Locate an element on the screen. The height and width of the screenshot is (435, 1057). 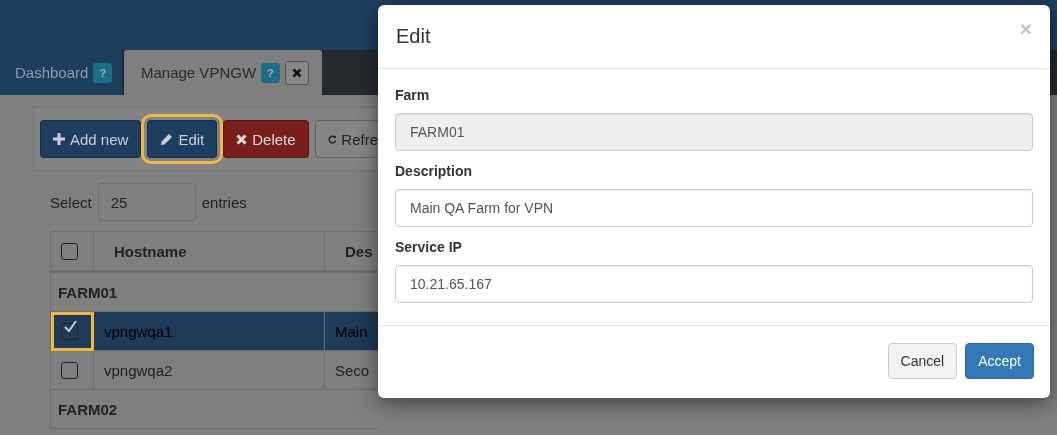
accept-button: Accept is located at coordinates (999, 361).